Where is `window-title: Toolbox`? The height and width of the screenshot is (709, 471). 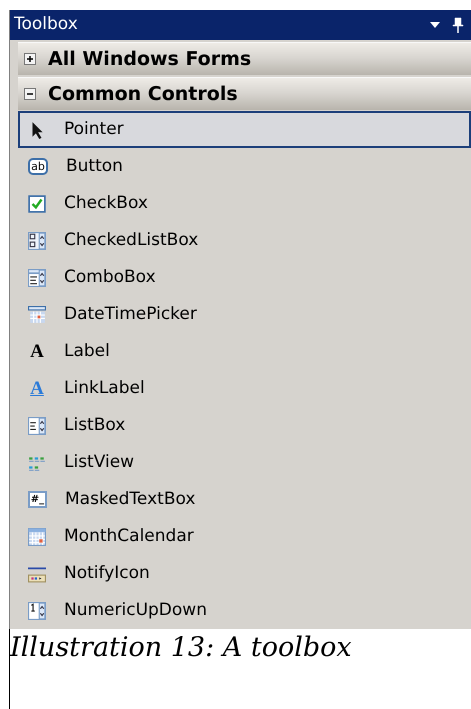 window-title: Toolbox is located at coordinates (46, 24).